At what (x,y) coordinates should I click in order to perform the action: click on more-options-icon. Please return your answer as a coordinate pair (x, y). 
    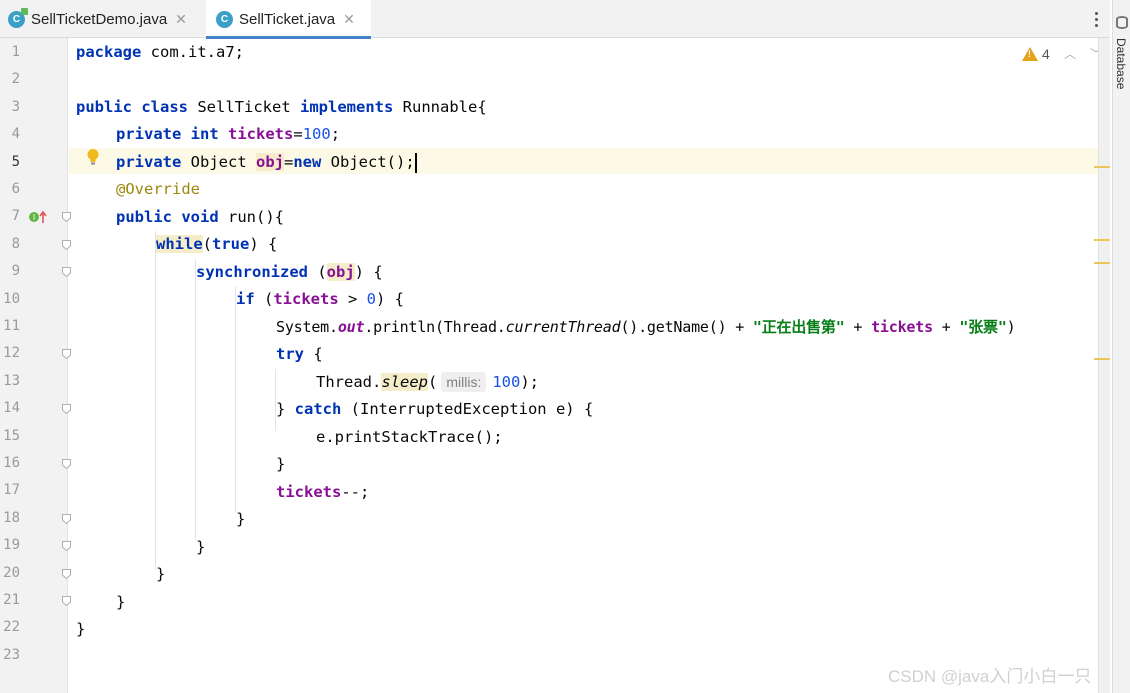
    Looking at the image, I should click on (1096, 19).